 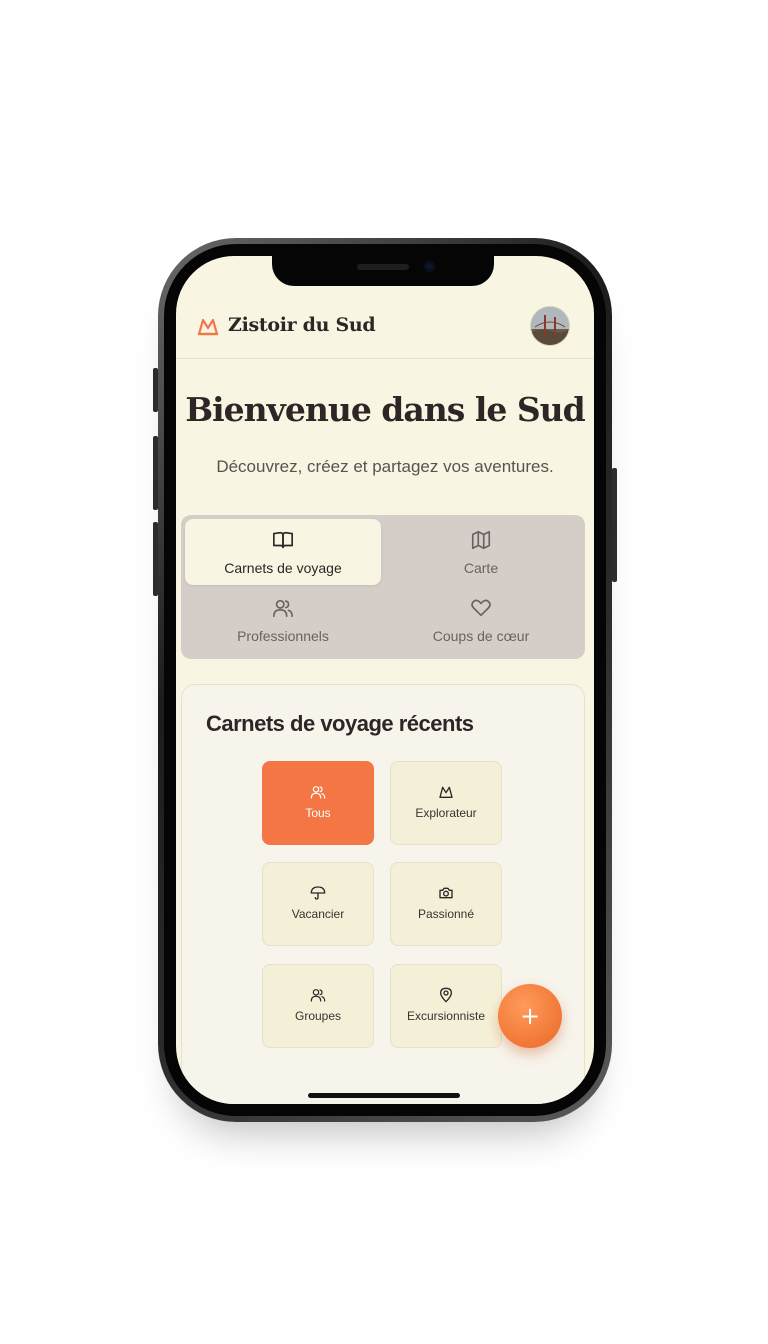 What do you see at coordinates (481, 552) in the screenshot?
I see `tab-carte: Carte` at bounding box center [481, 552].